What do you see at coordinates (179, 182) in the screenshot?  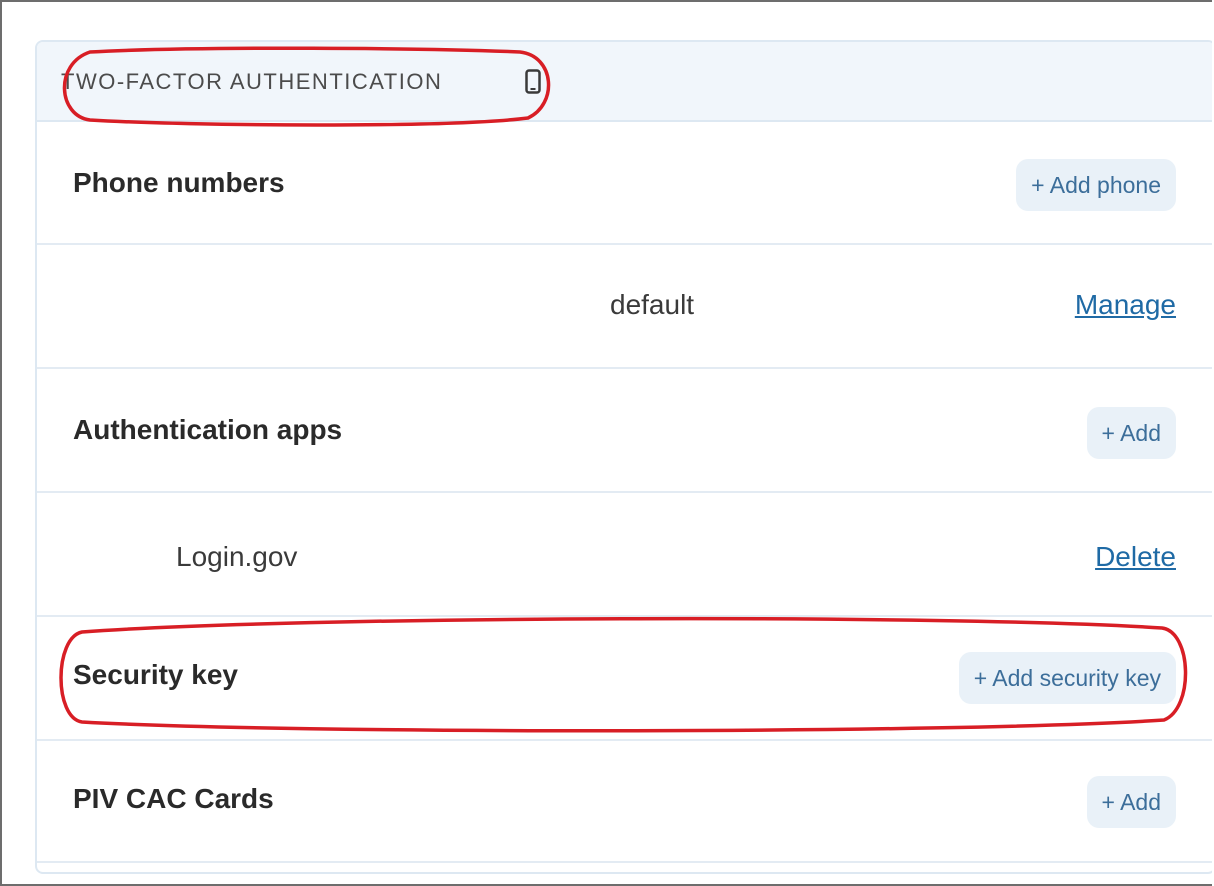 I see `phone-numbers-heading: Phone numbers` at bounding box center [179, 182].